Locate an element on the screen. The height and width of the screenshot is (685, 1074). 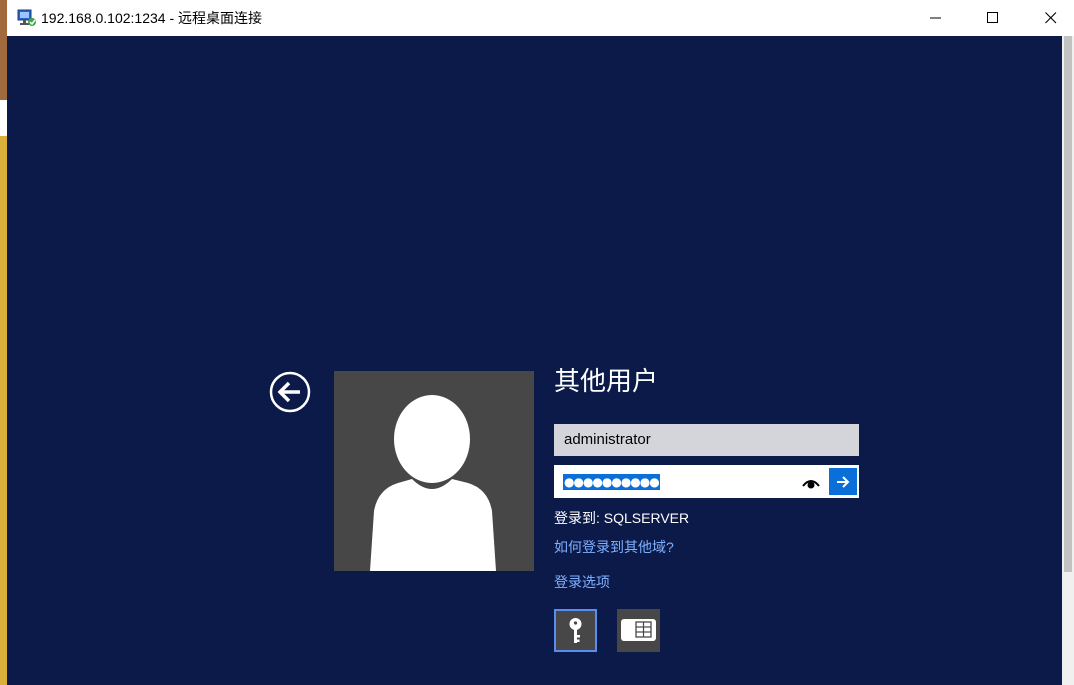
other-domain-link: 如何登录到其他域? is located at coordinates (614, 547).